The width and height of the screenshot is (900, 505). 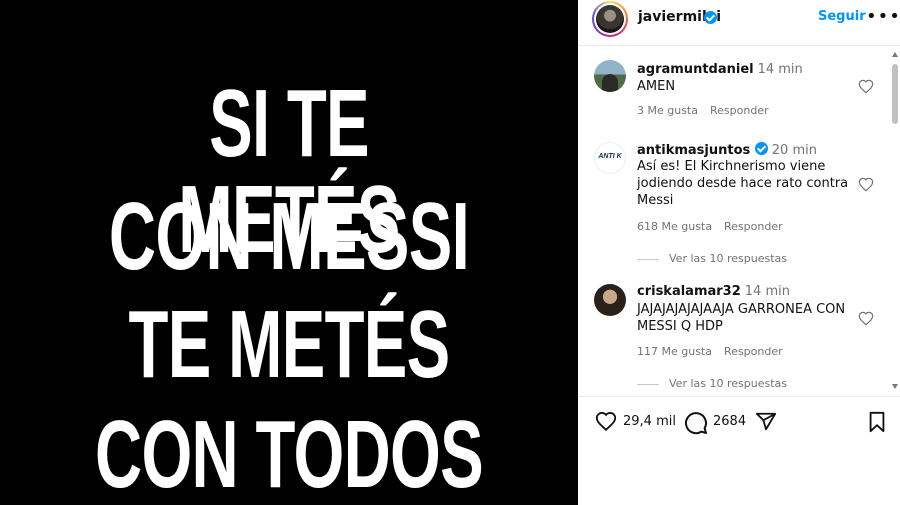 I want to click on post-actions: 29,4 mil 2684, so click(x=739, y=422).